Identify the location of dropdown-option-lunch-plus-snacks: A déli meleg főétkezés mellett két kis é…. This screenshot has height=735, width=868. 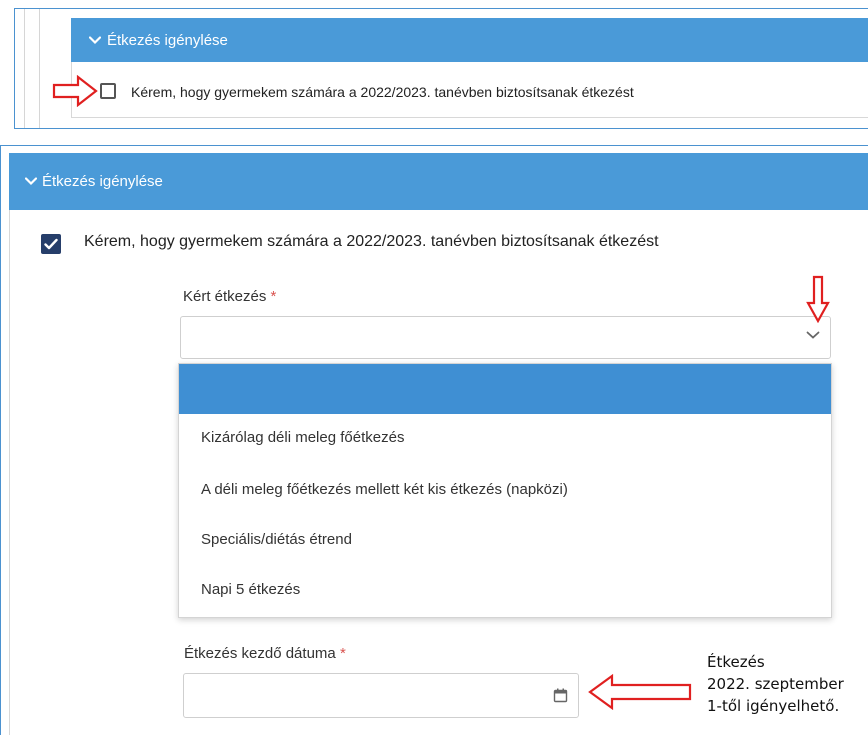
(384, 489).